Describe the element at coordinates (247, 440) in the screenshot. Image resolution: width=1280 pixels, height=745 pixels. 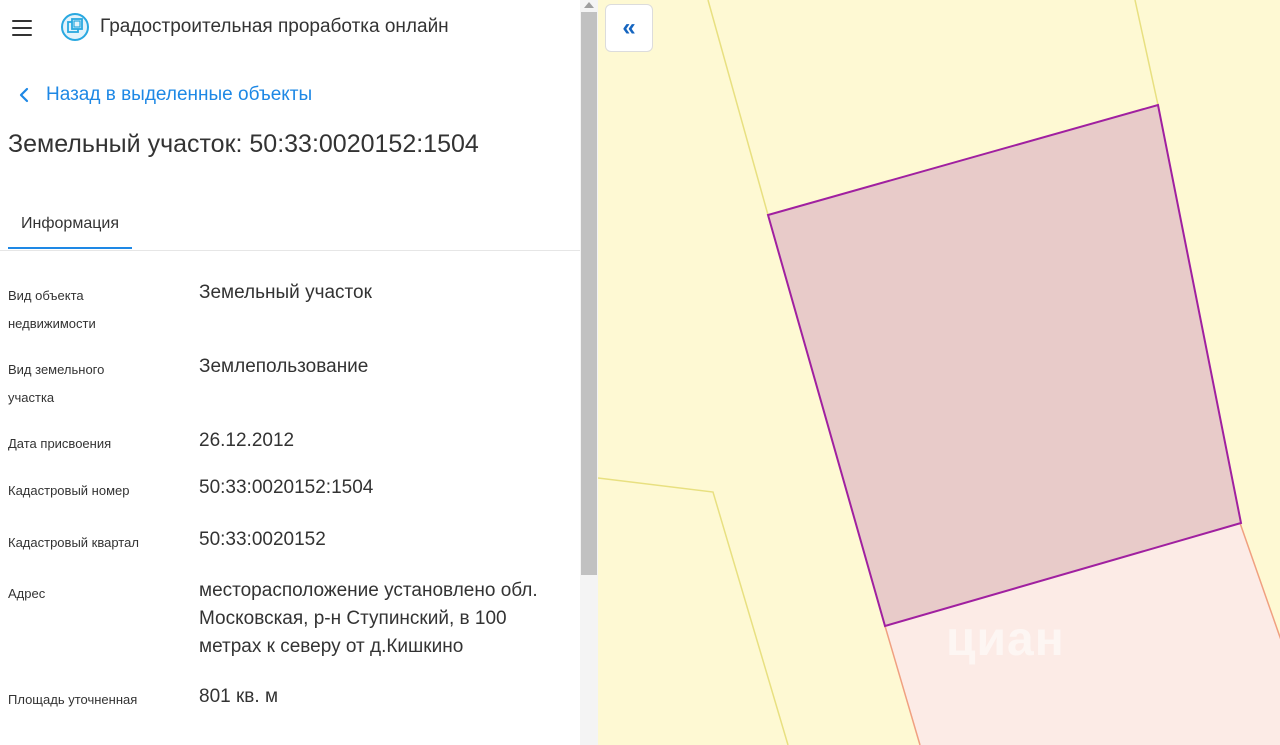
I see `detail-value: 26.12.2012` at that location.